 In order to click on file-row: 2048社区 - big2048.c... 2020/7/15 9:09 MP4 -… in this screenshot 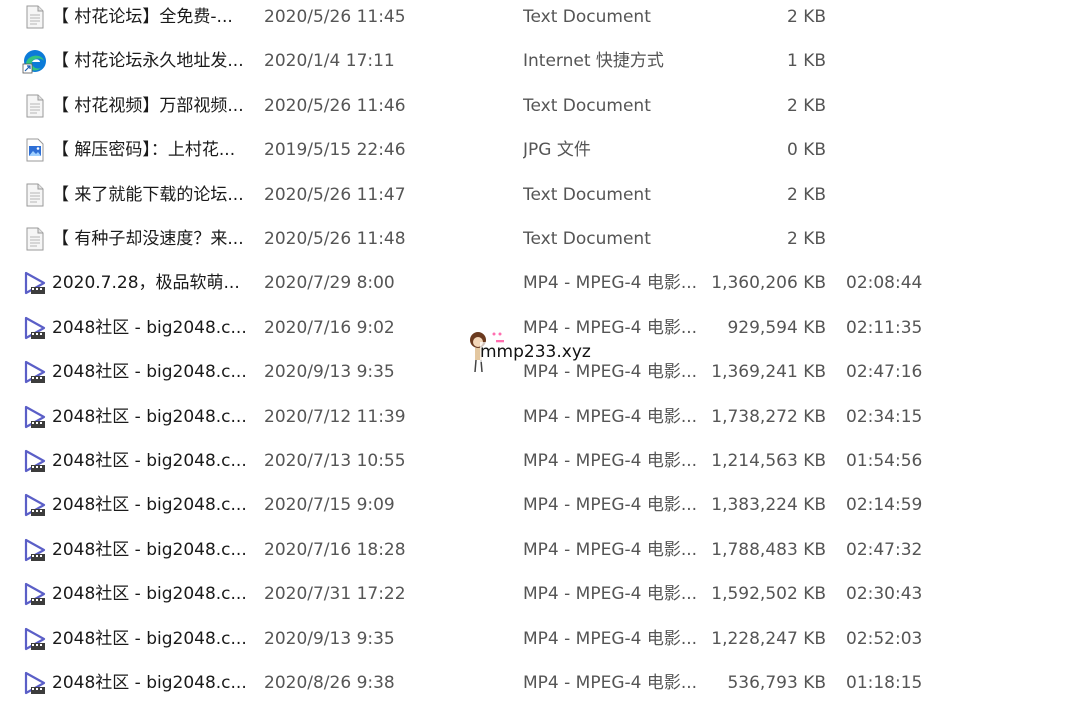, I will do `click(540, 505)`.